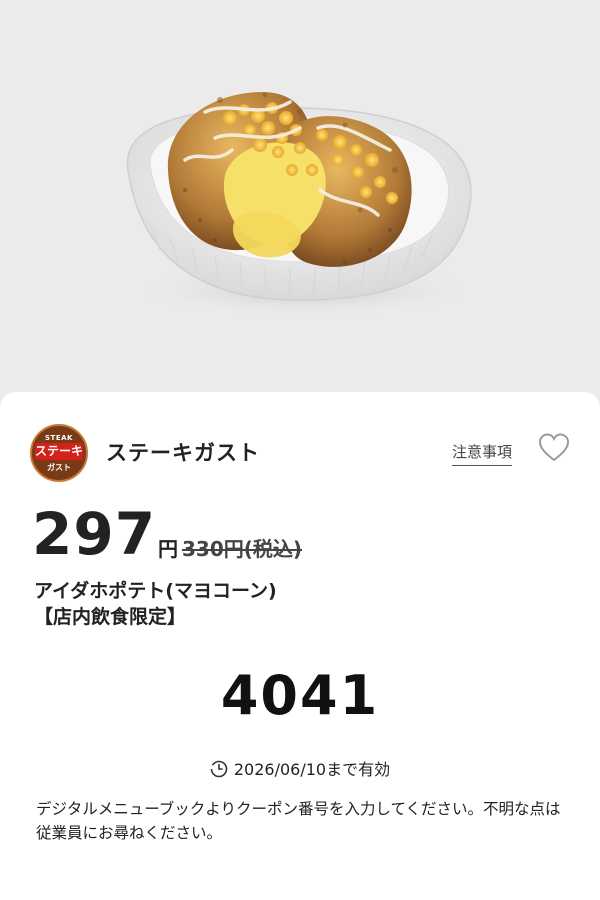 The width and height of the screenshot is (600, 900). What do you see at coordinates (300, 695) in the screenshot?
I see `coupon-code: 4041` at bounding box center [300, 695].